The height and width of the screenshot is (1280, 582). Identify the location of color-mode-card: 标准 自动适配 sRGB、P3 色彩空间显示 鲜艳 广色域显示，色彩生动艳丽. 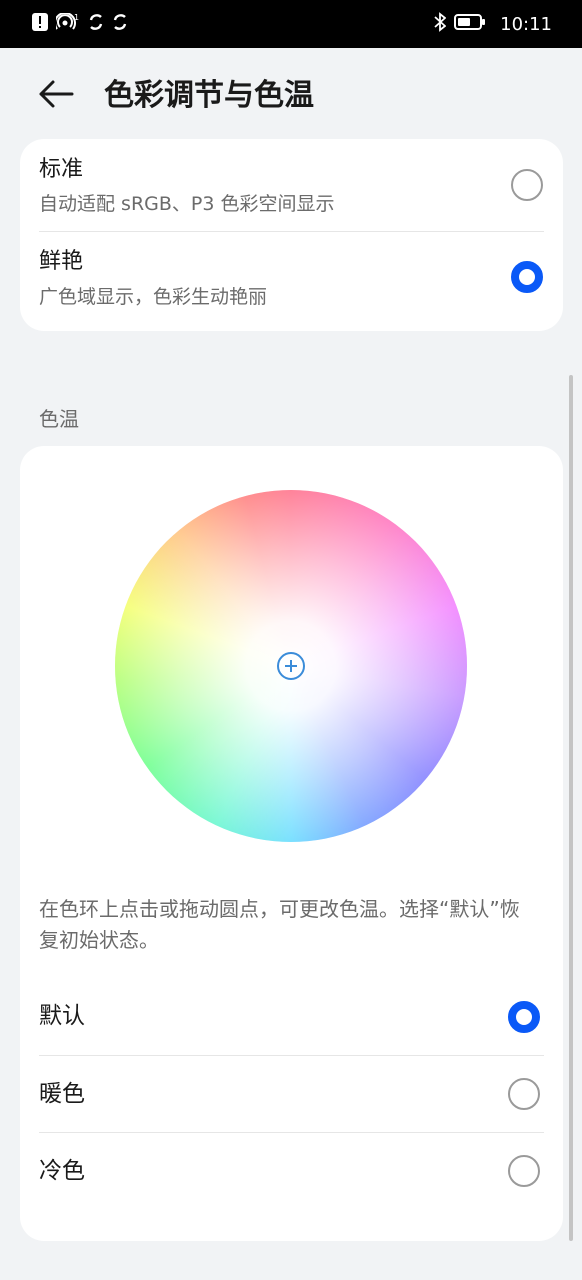
(291, 235).